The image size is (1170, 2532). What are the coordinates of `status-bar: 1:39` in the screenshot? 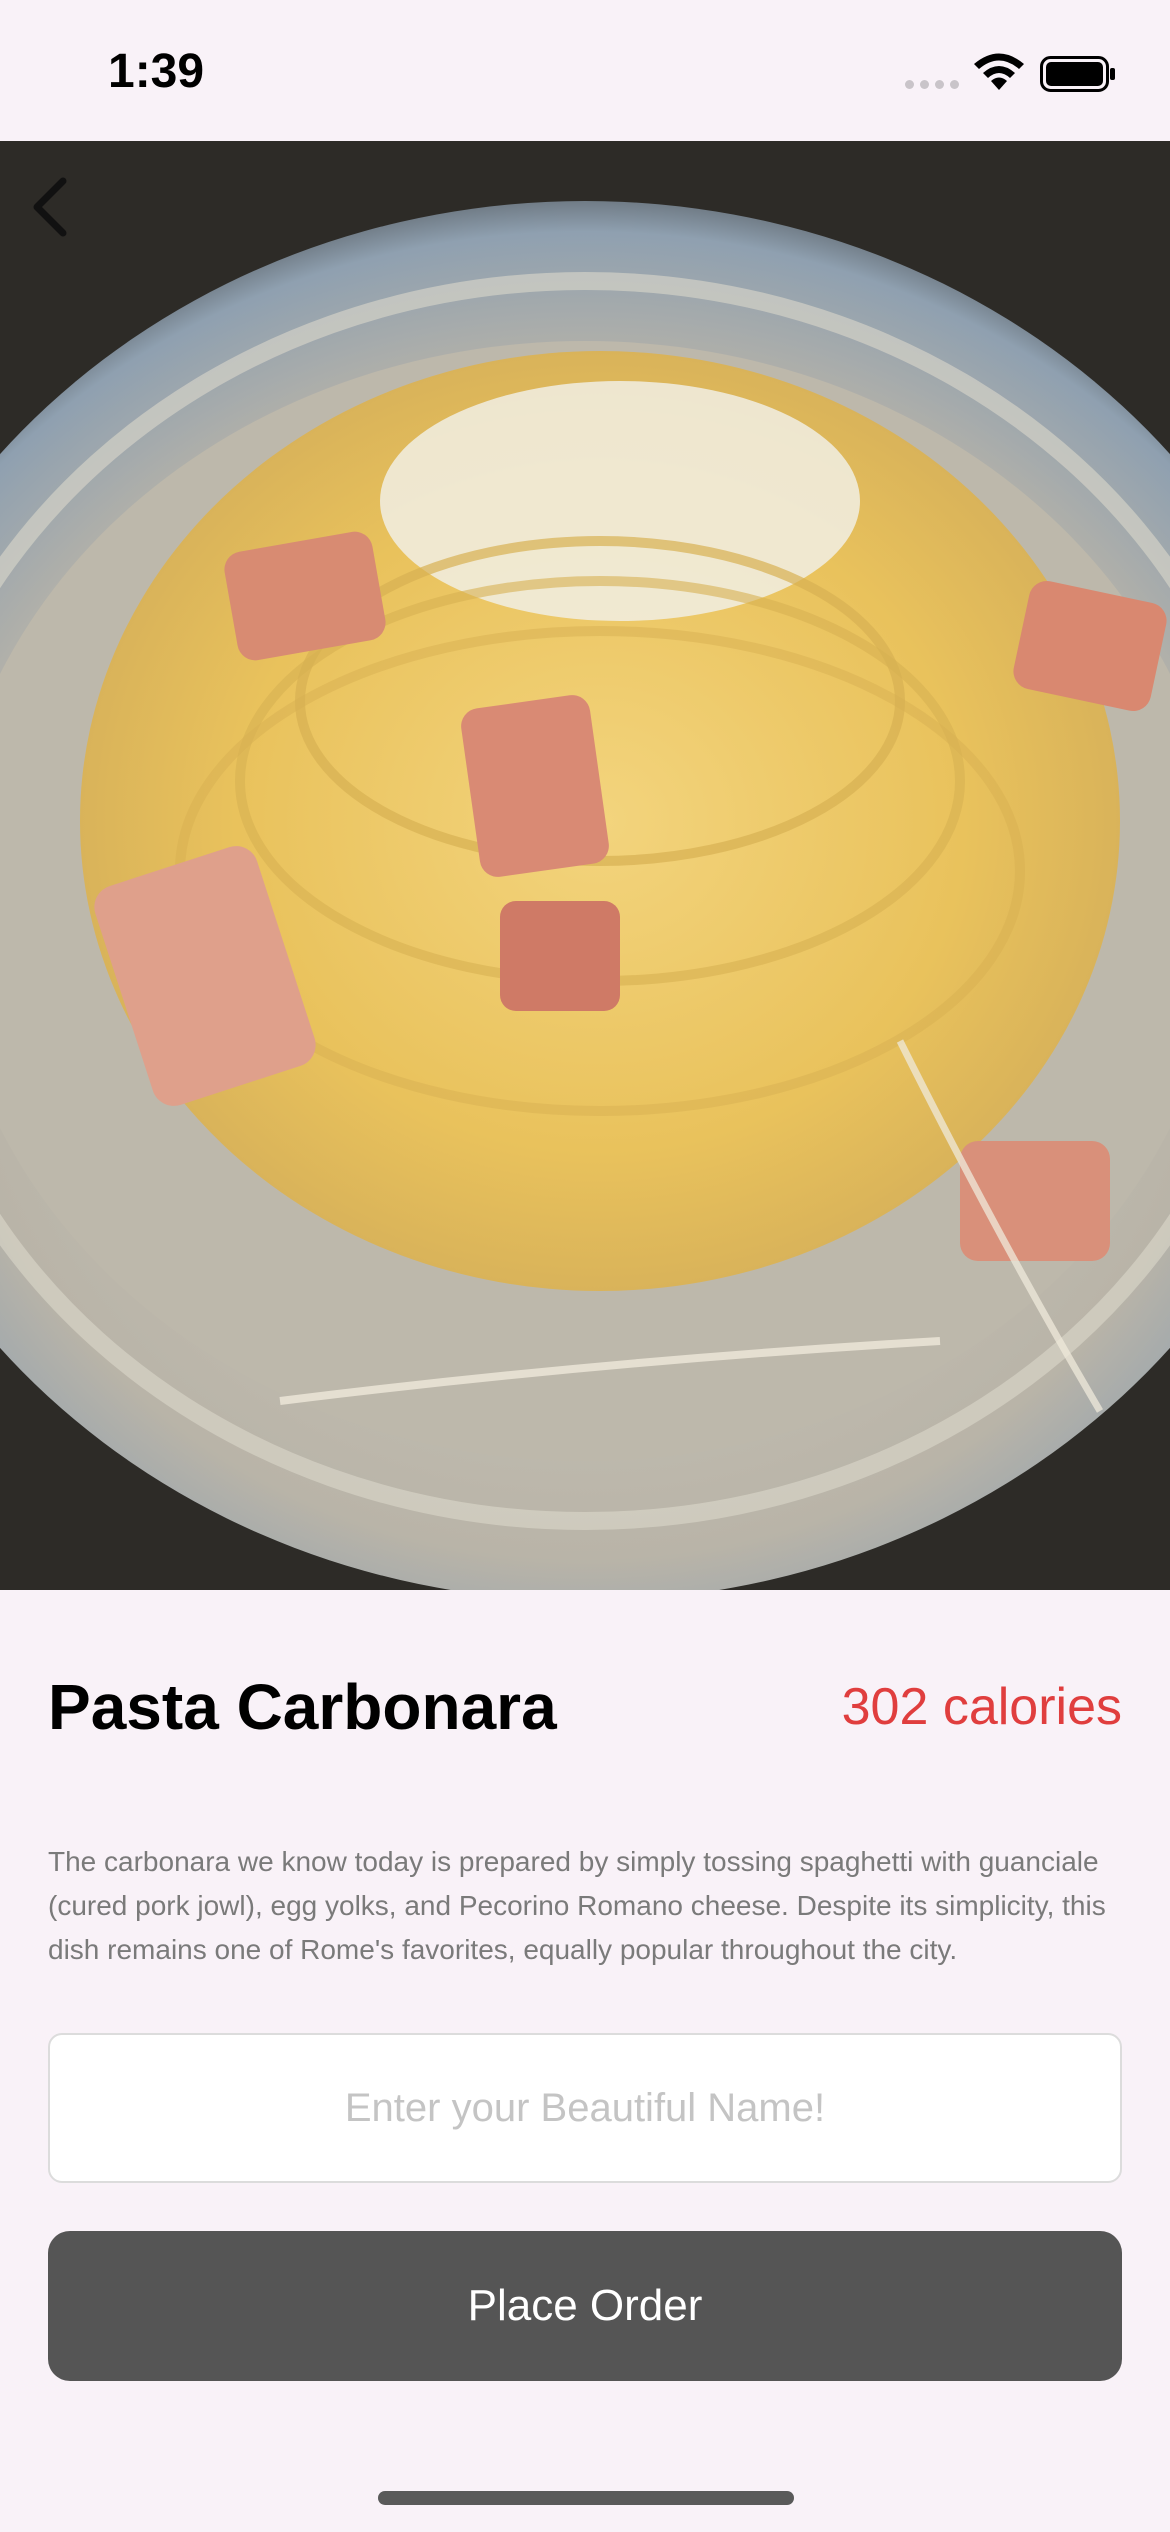 It's located at (585, 70).